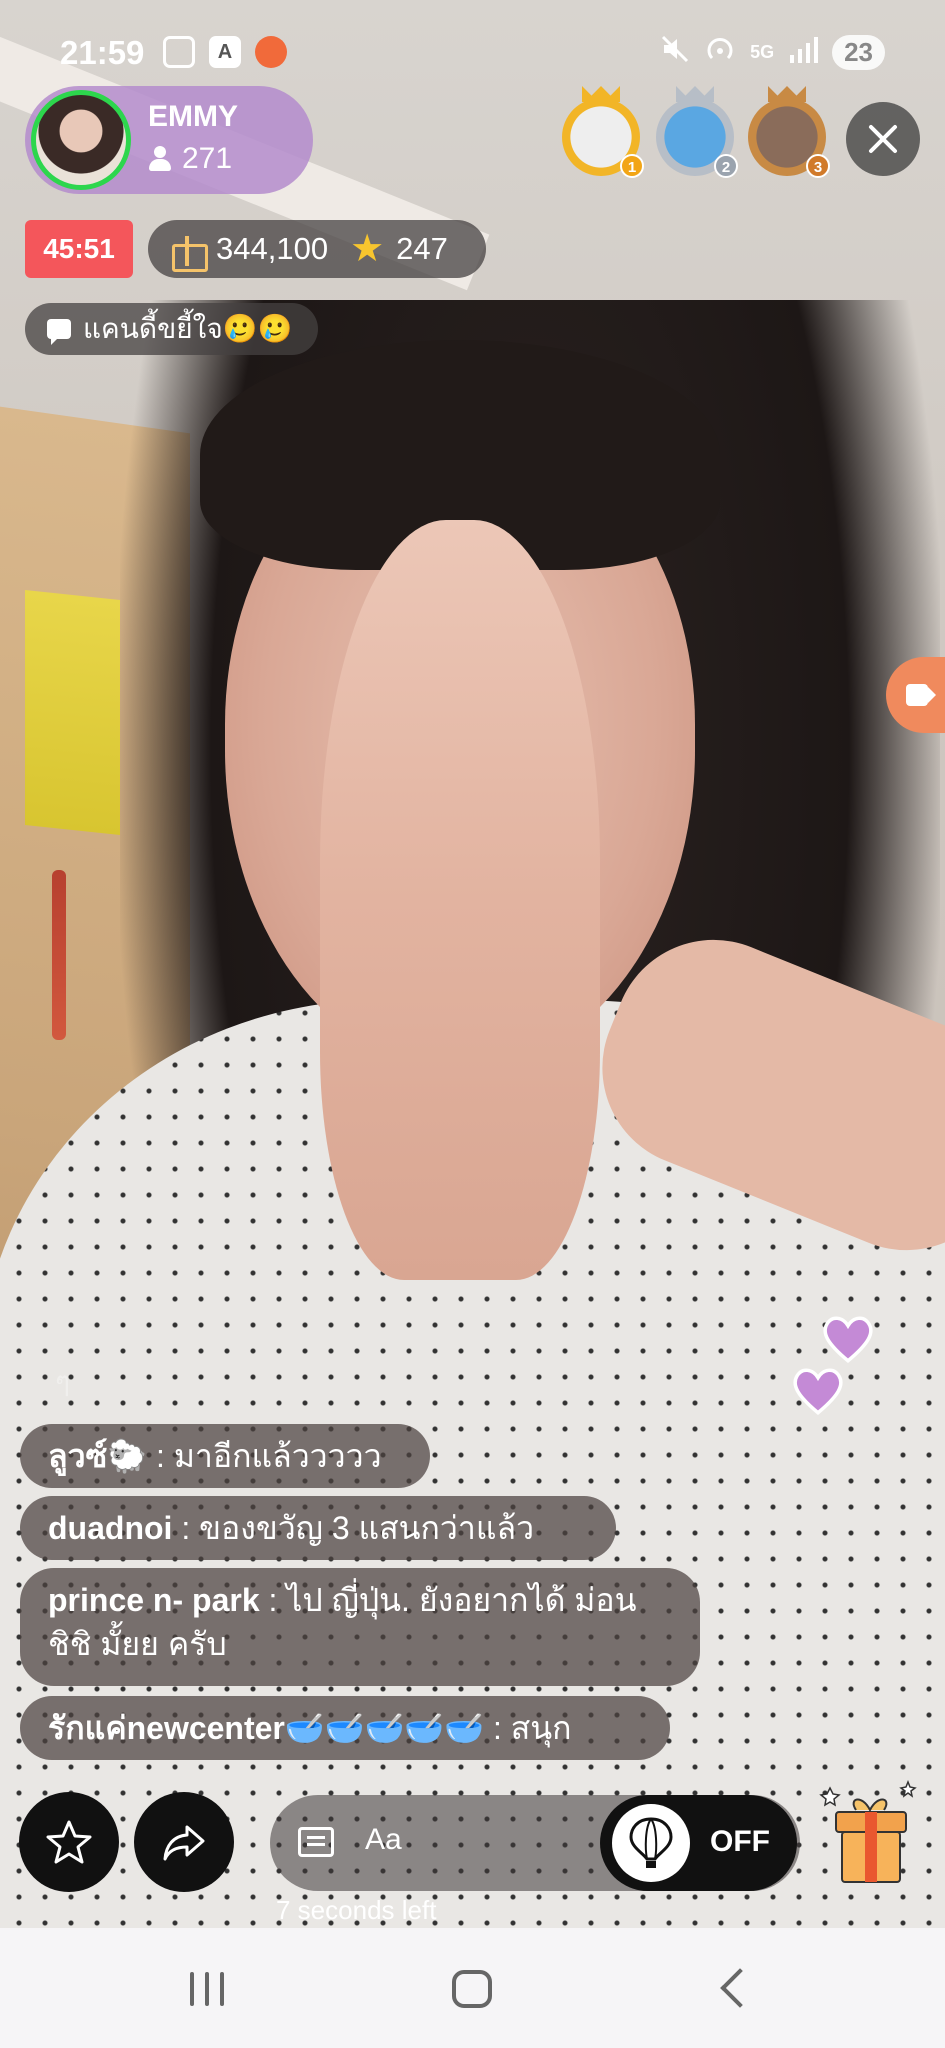 The width and height of the screenshot is (945, 2048). Describe the element at coordinates (97, 1456) in the screenshot. I see `chat-username: ลูวซ์🐑` at that location.